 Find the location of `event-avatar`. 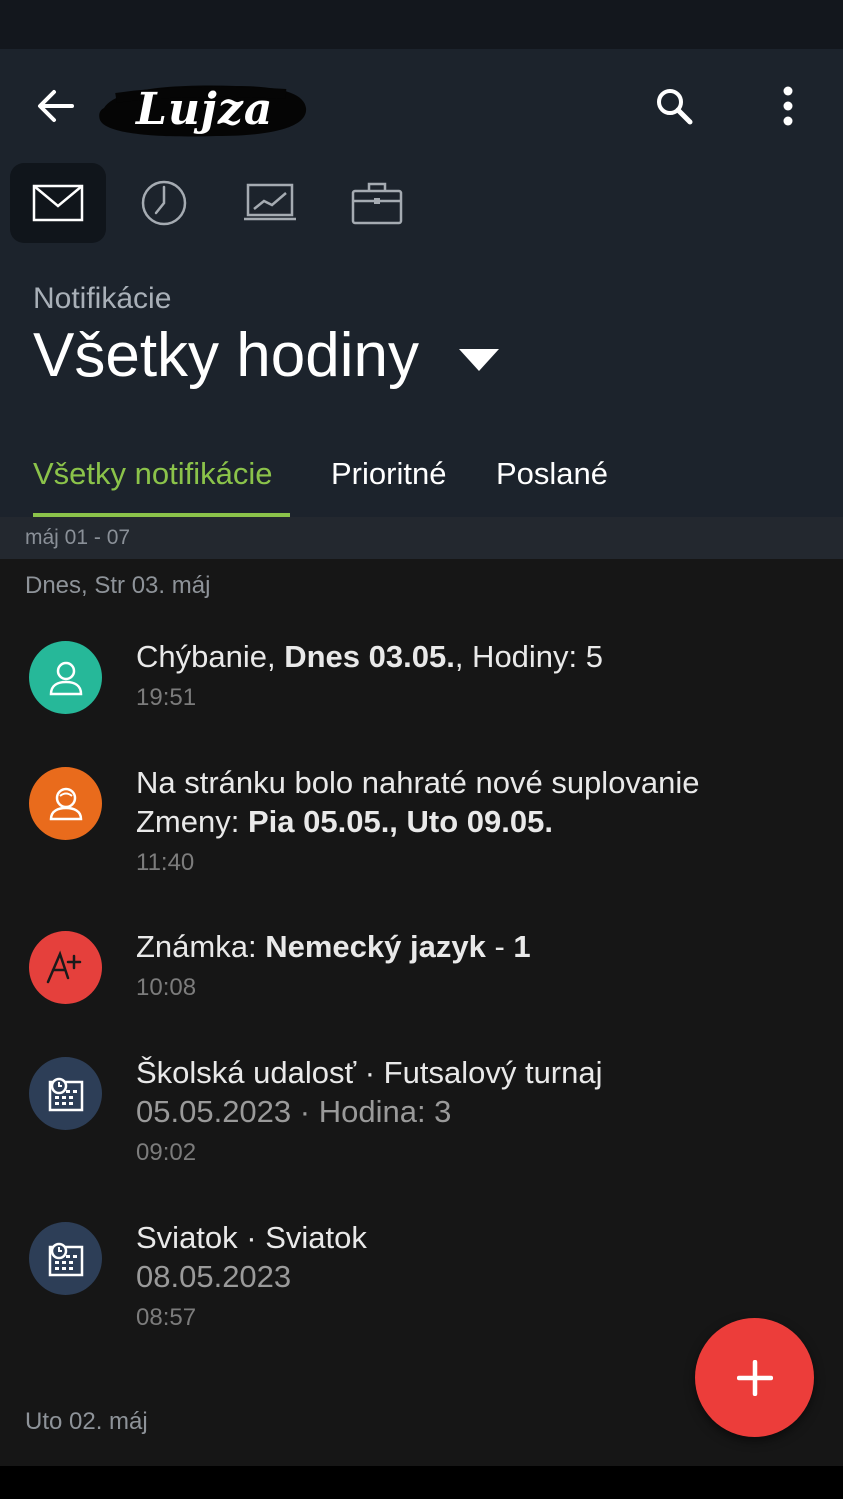

event-avatar is located at coordinates (65, 1093).